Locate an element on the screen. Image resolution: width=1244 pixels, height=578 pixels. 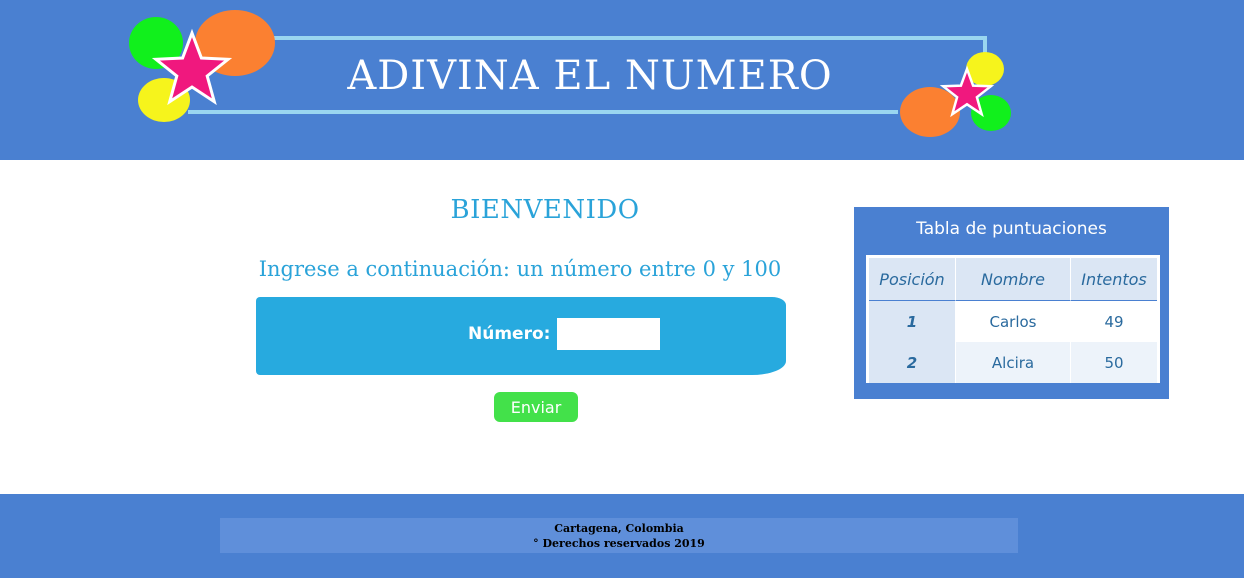
column-header-position: Posición is located at coordinates (912, 279).